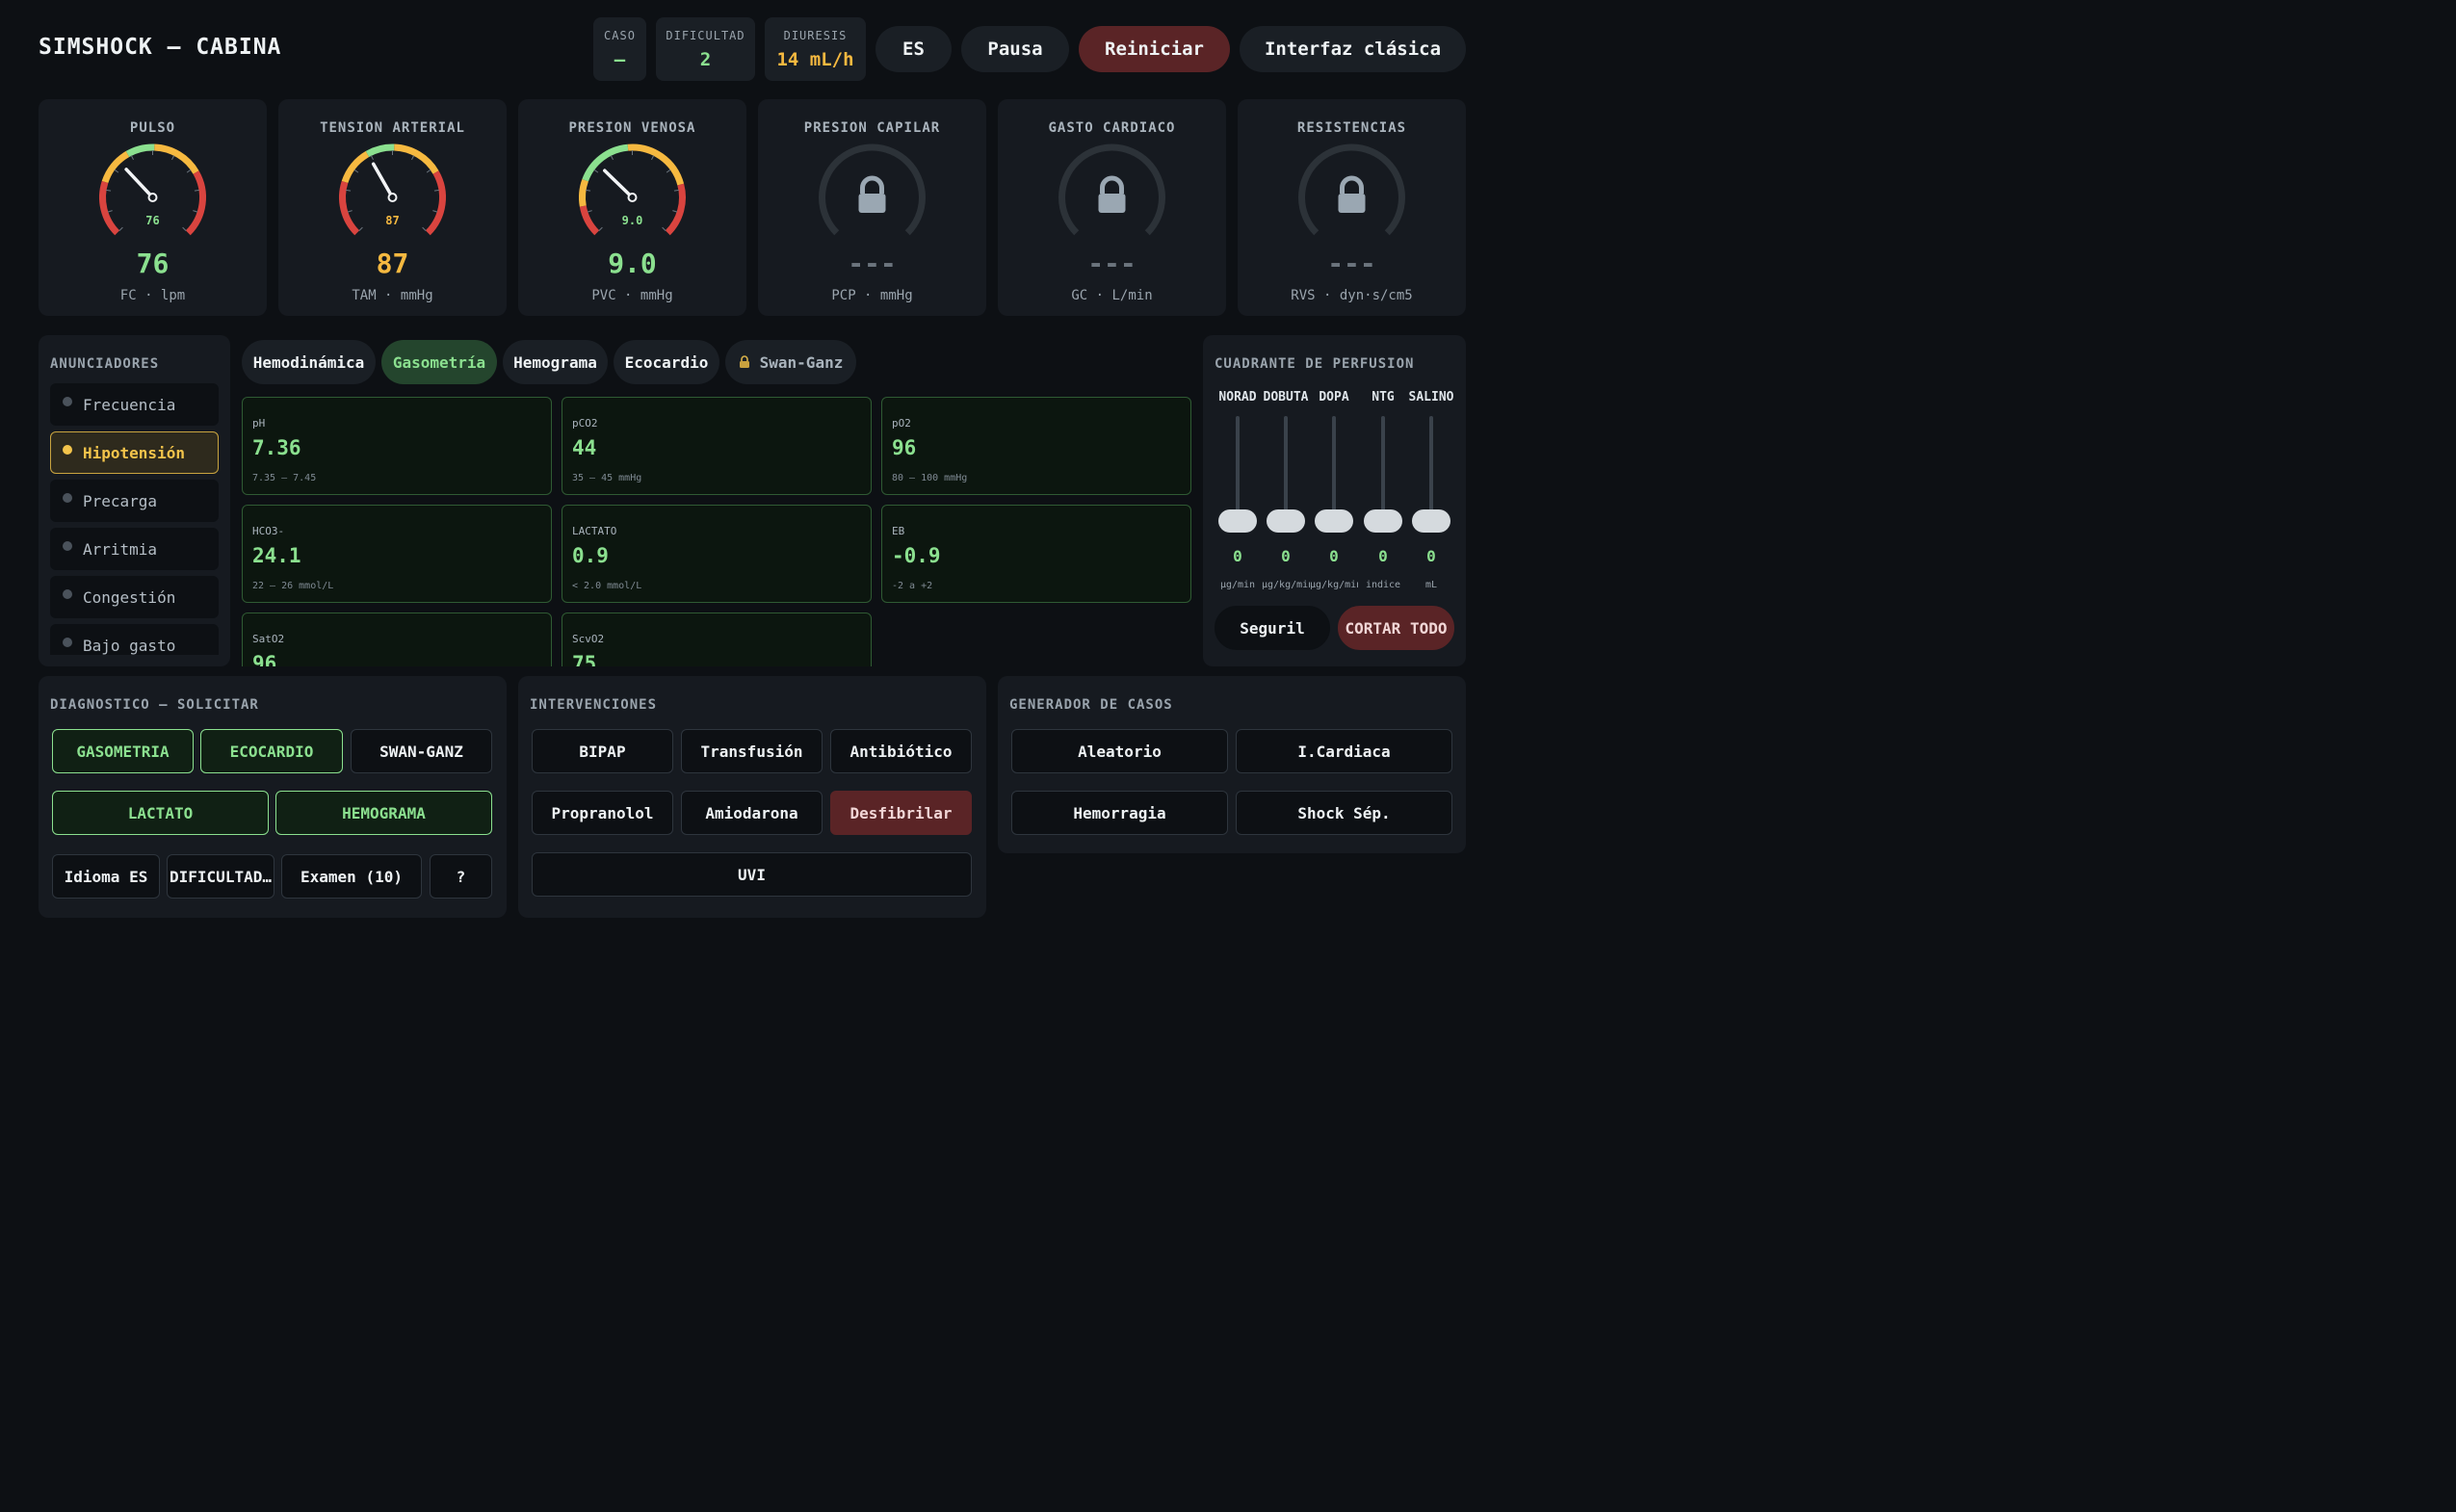 This screenshot has width=2456, height=1512. What do you see at coordinates (1334, 490) in the screenshot?
I see `drug-slider-dopa: DOPA 0 µg/kg/min` at bounding box center [1334, 490].